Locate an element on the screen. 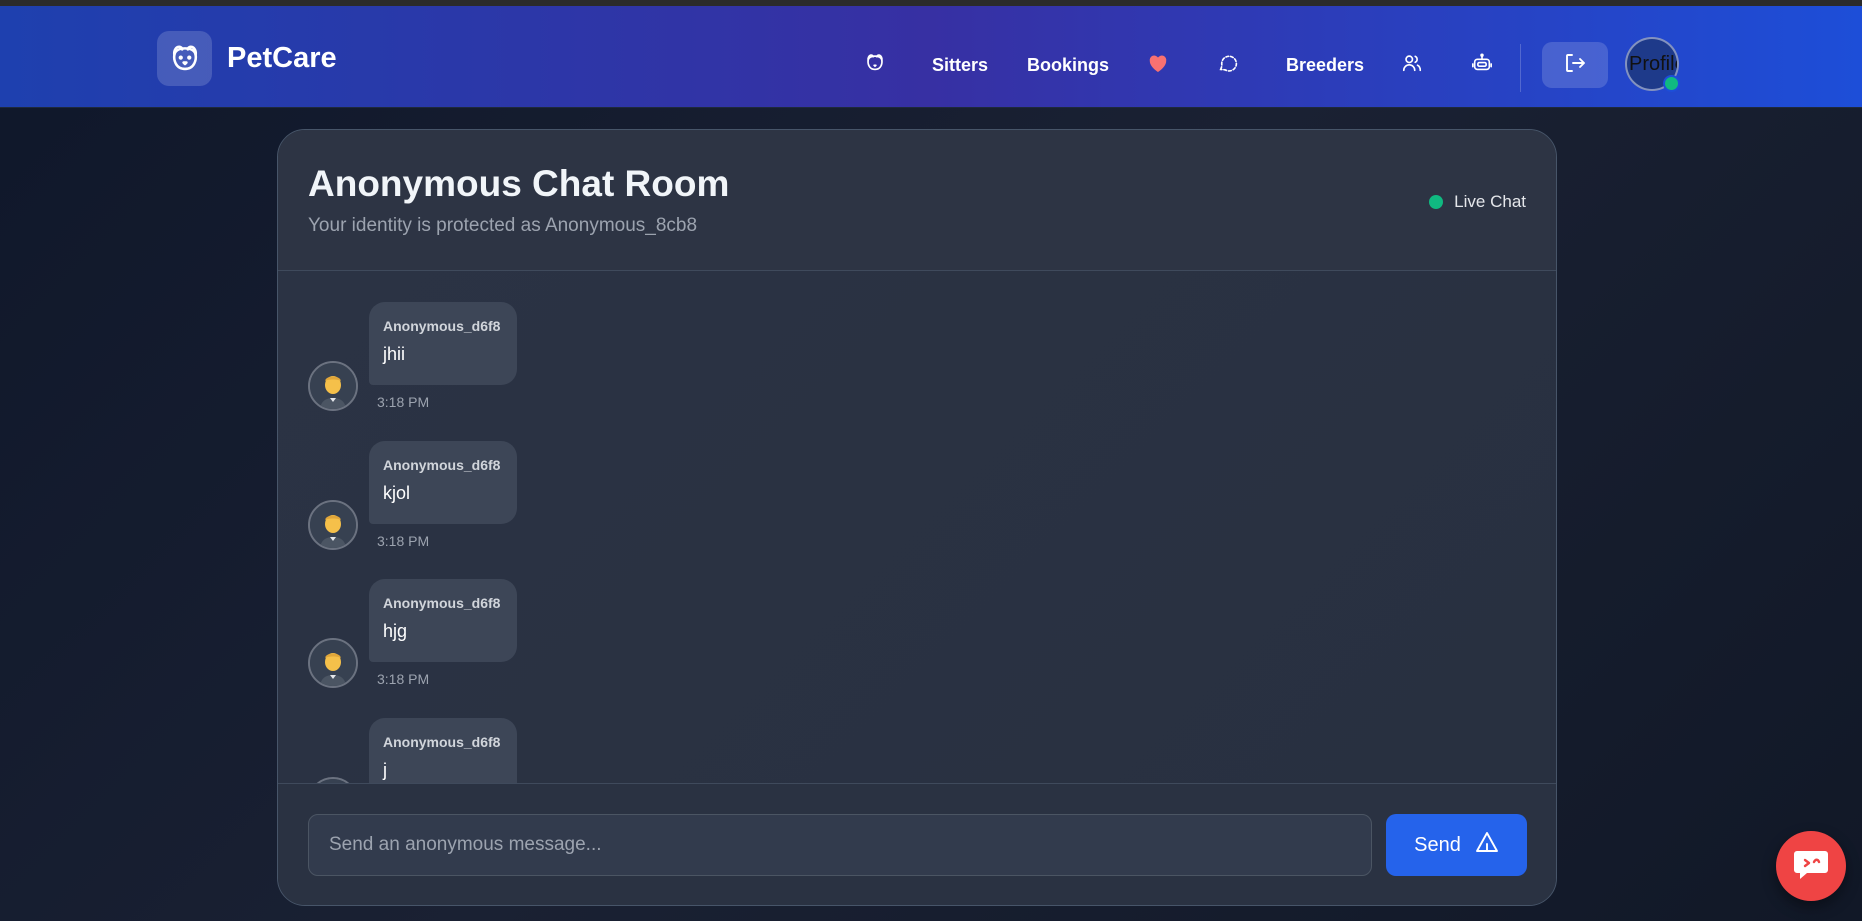 The height and width of the screenshot is (921, 1862). message-composer: Send is located at coordinates (917, 844).